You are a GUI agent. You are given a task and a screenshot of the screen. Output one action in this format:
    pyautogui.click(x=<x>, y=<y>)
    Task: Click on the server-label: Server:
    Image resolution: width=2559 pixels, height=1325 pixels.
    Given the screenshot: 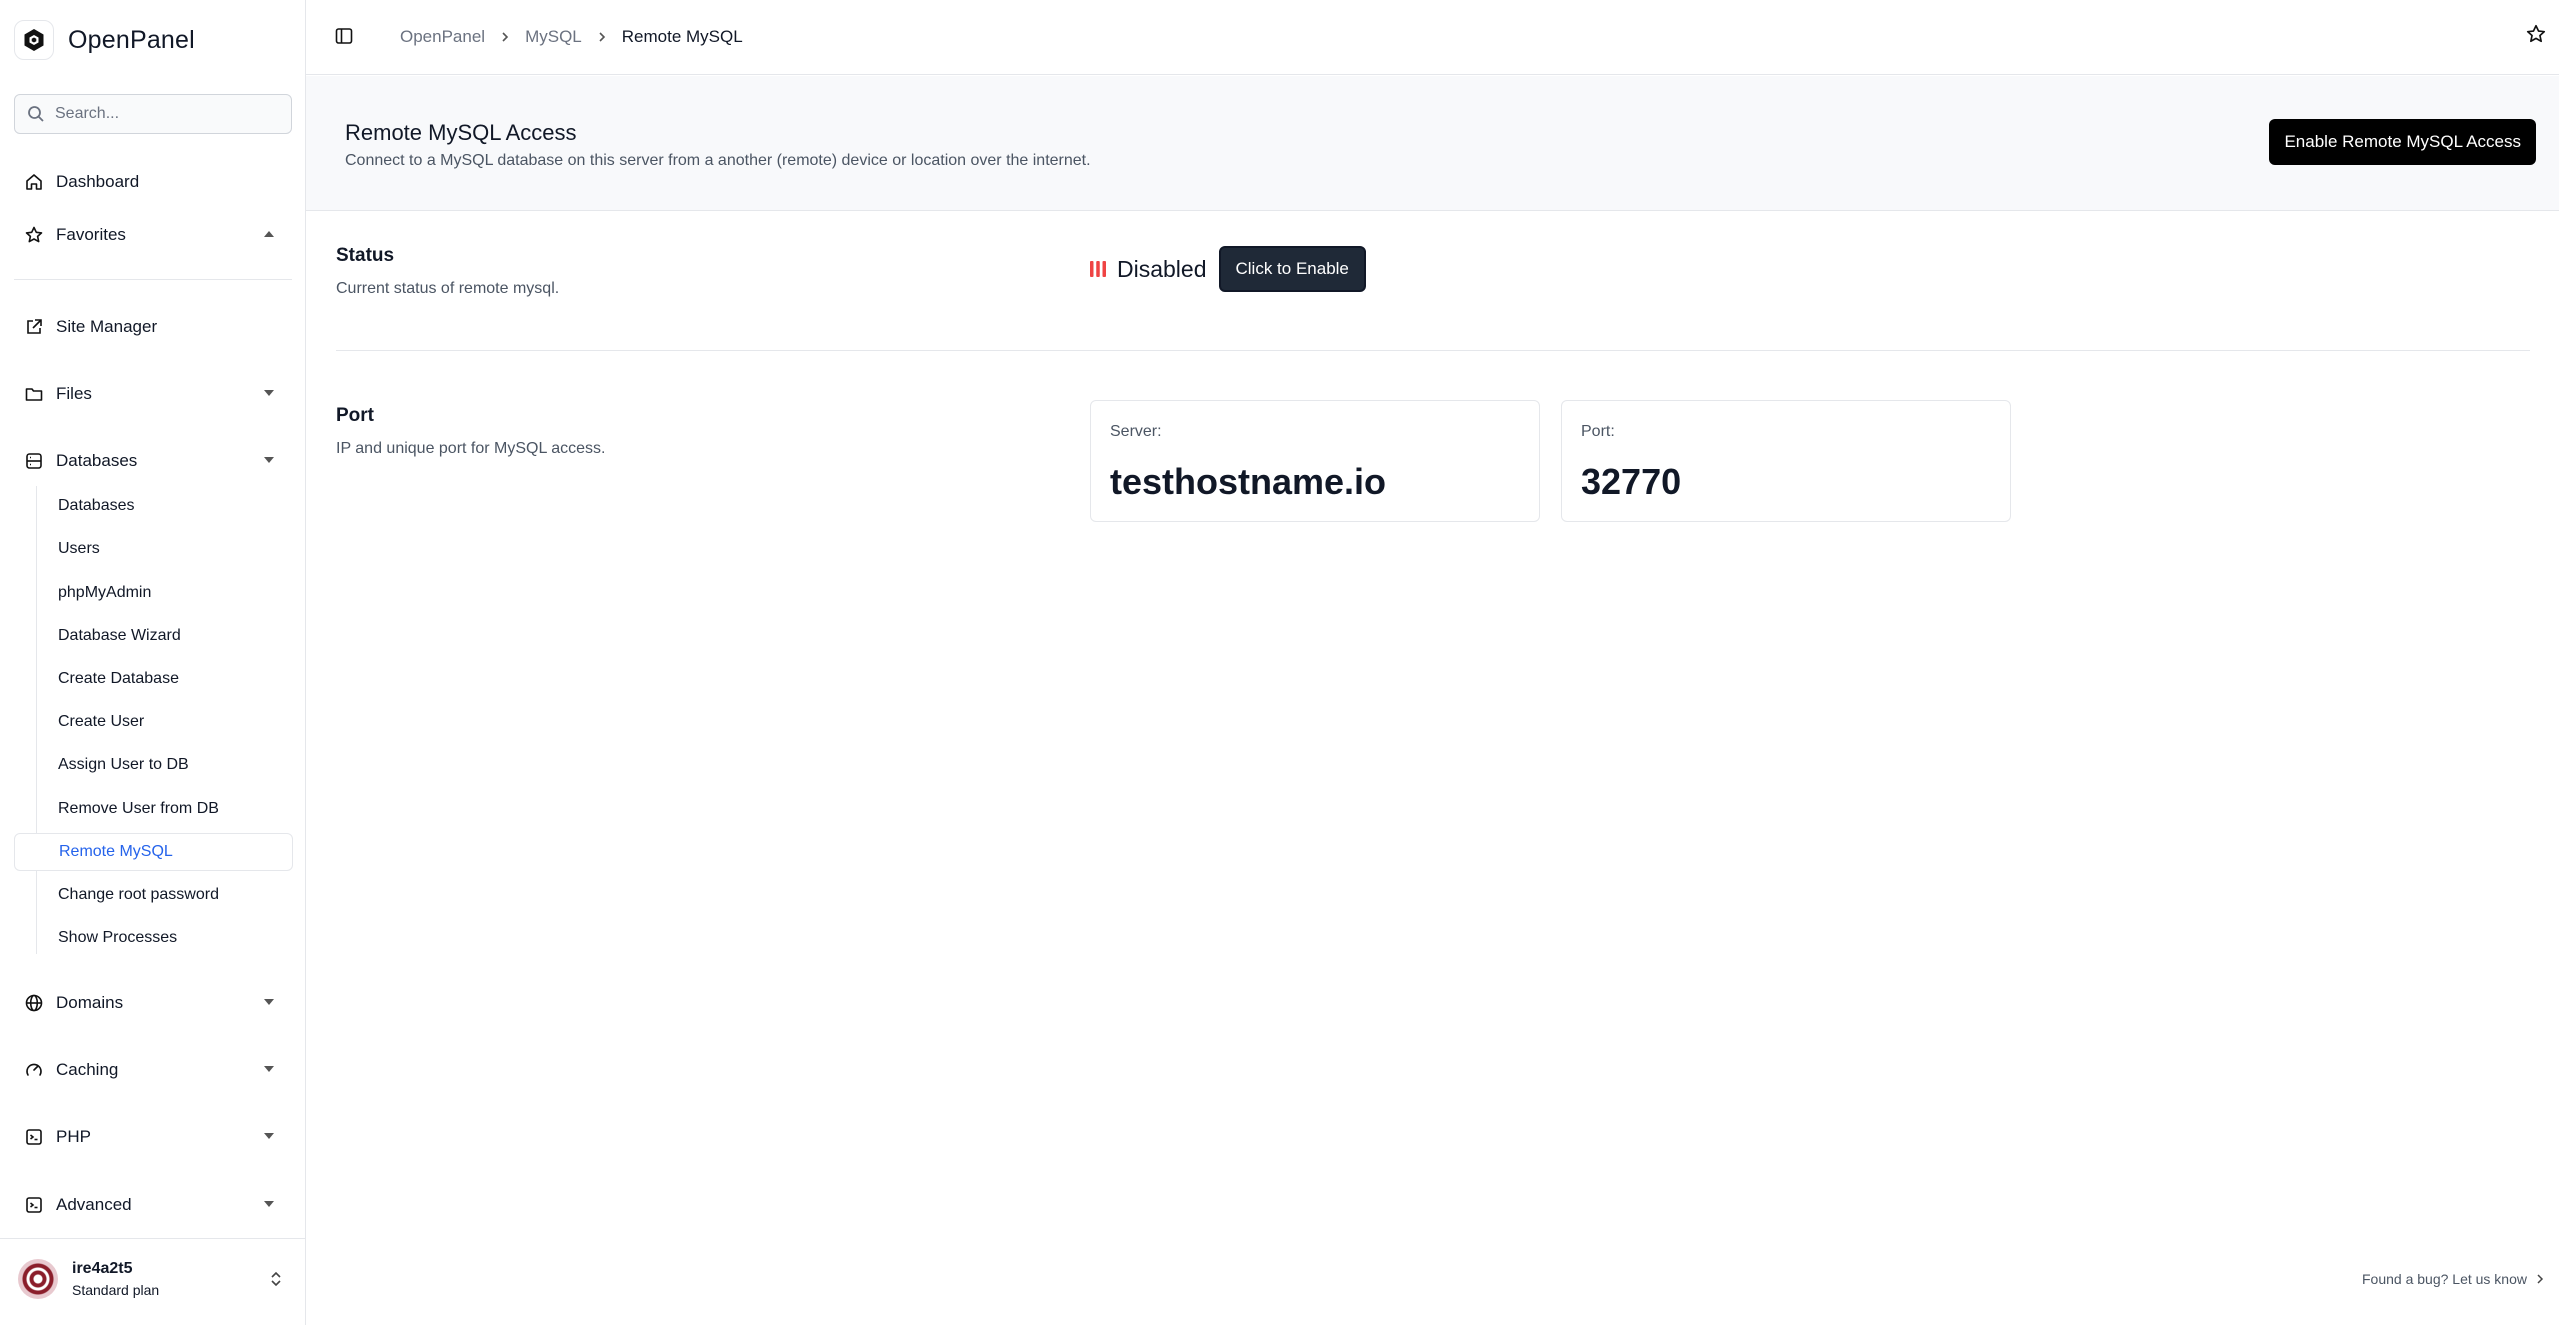 What is the action you would take?
    pyautogui.click(x=1136, y=431)
    